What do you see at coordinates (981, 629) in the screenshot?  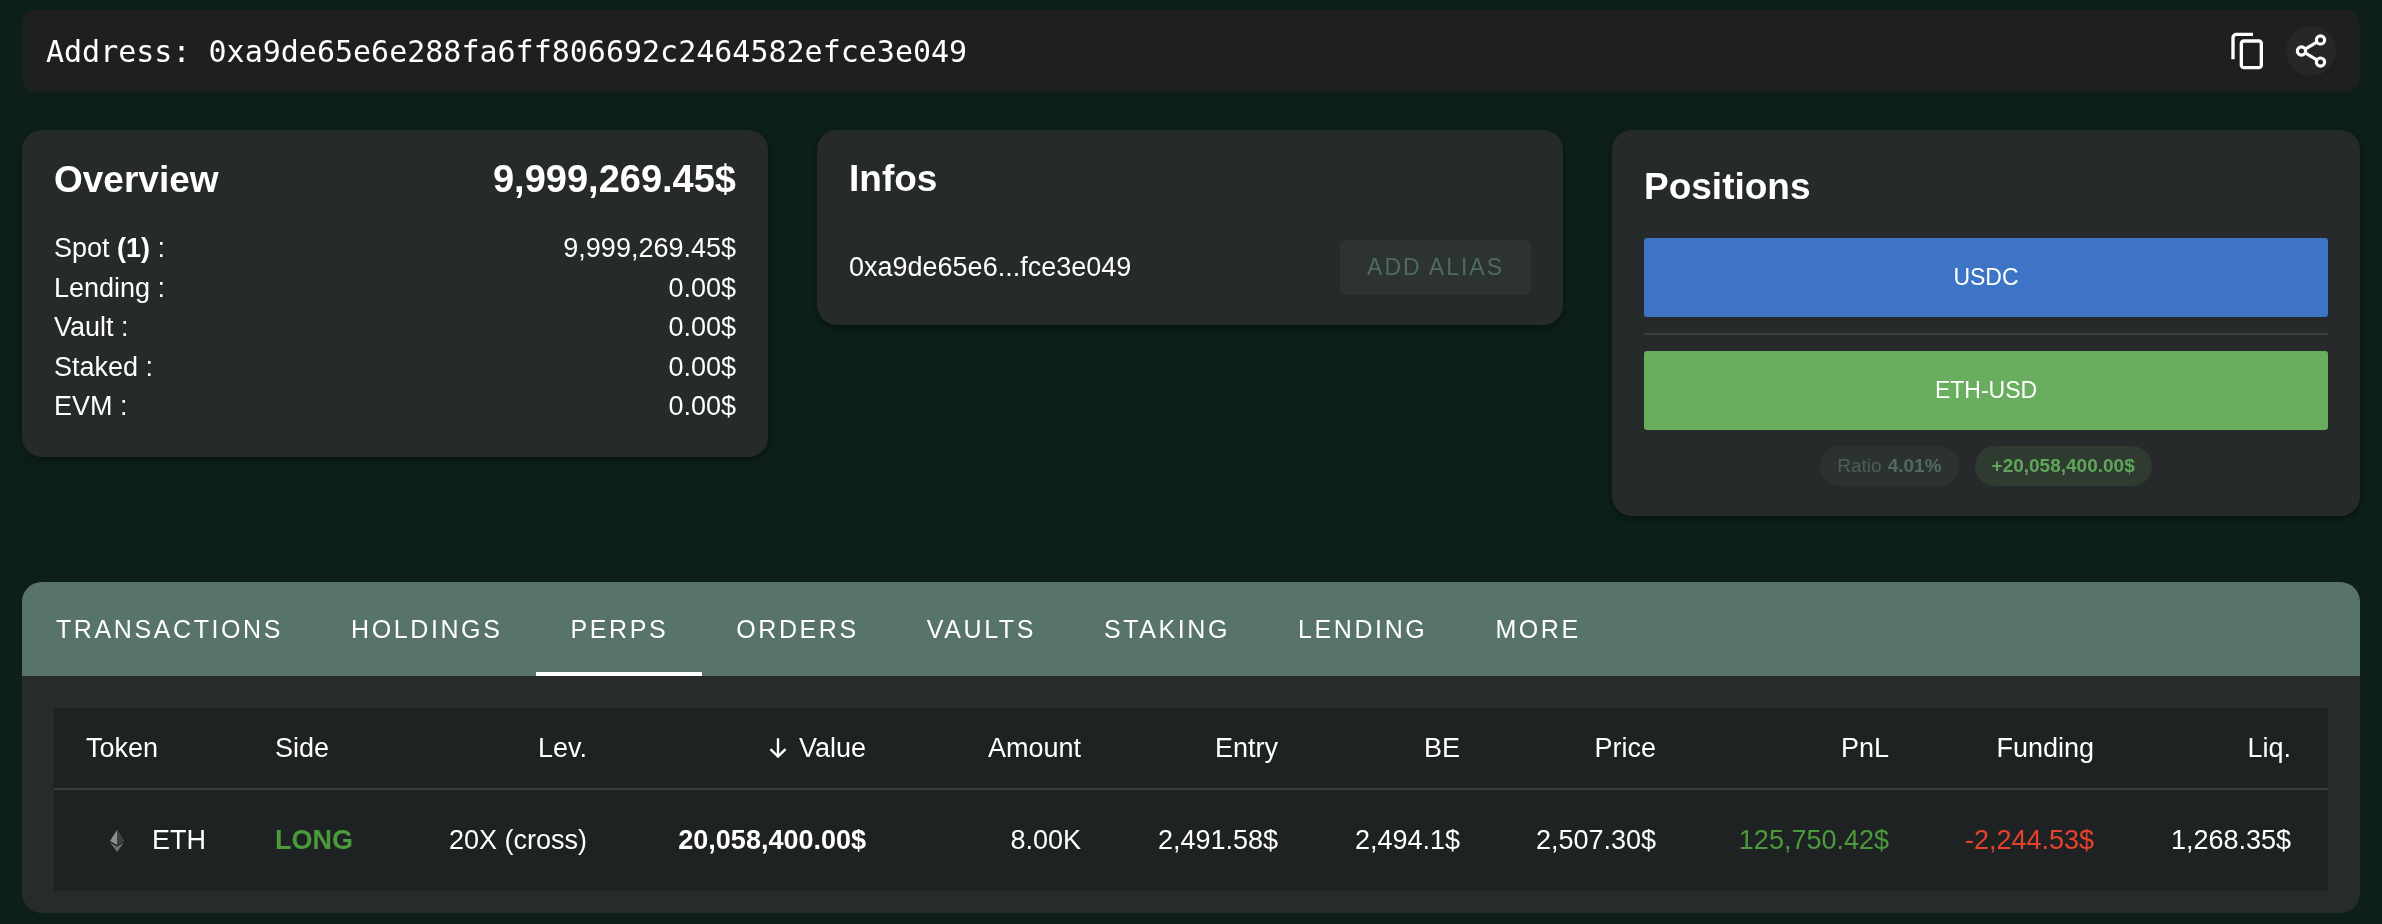 I see `tab: VAULTS` at bounding box center [981, 629].